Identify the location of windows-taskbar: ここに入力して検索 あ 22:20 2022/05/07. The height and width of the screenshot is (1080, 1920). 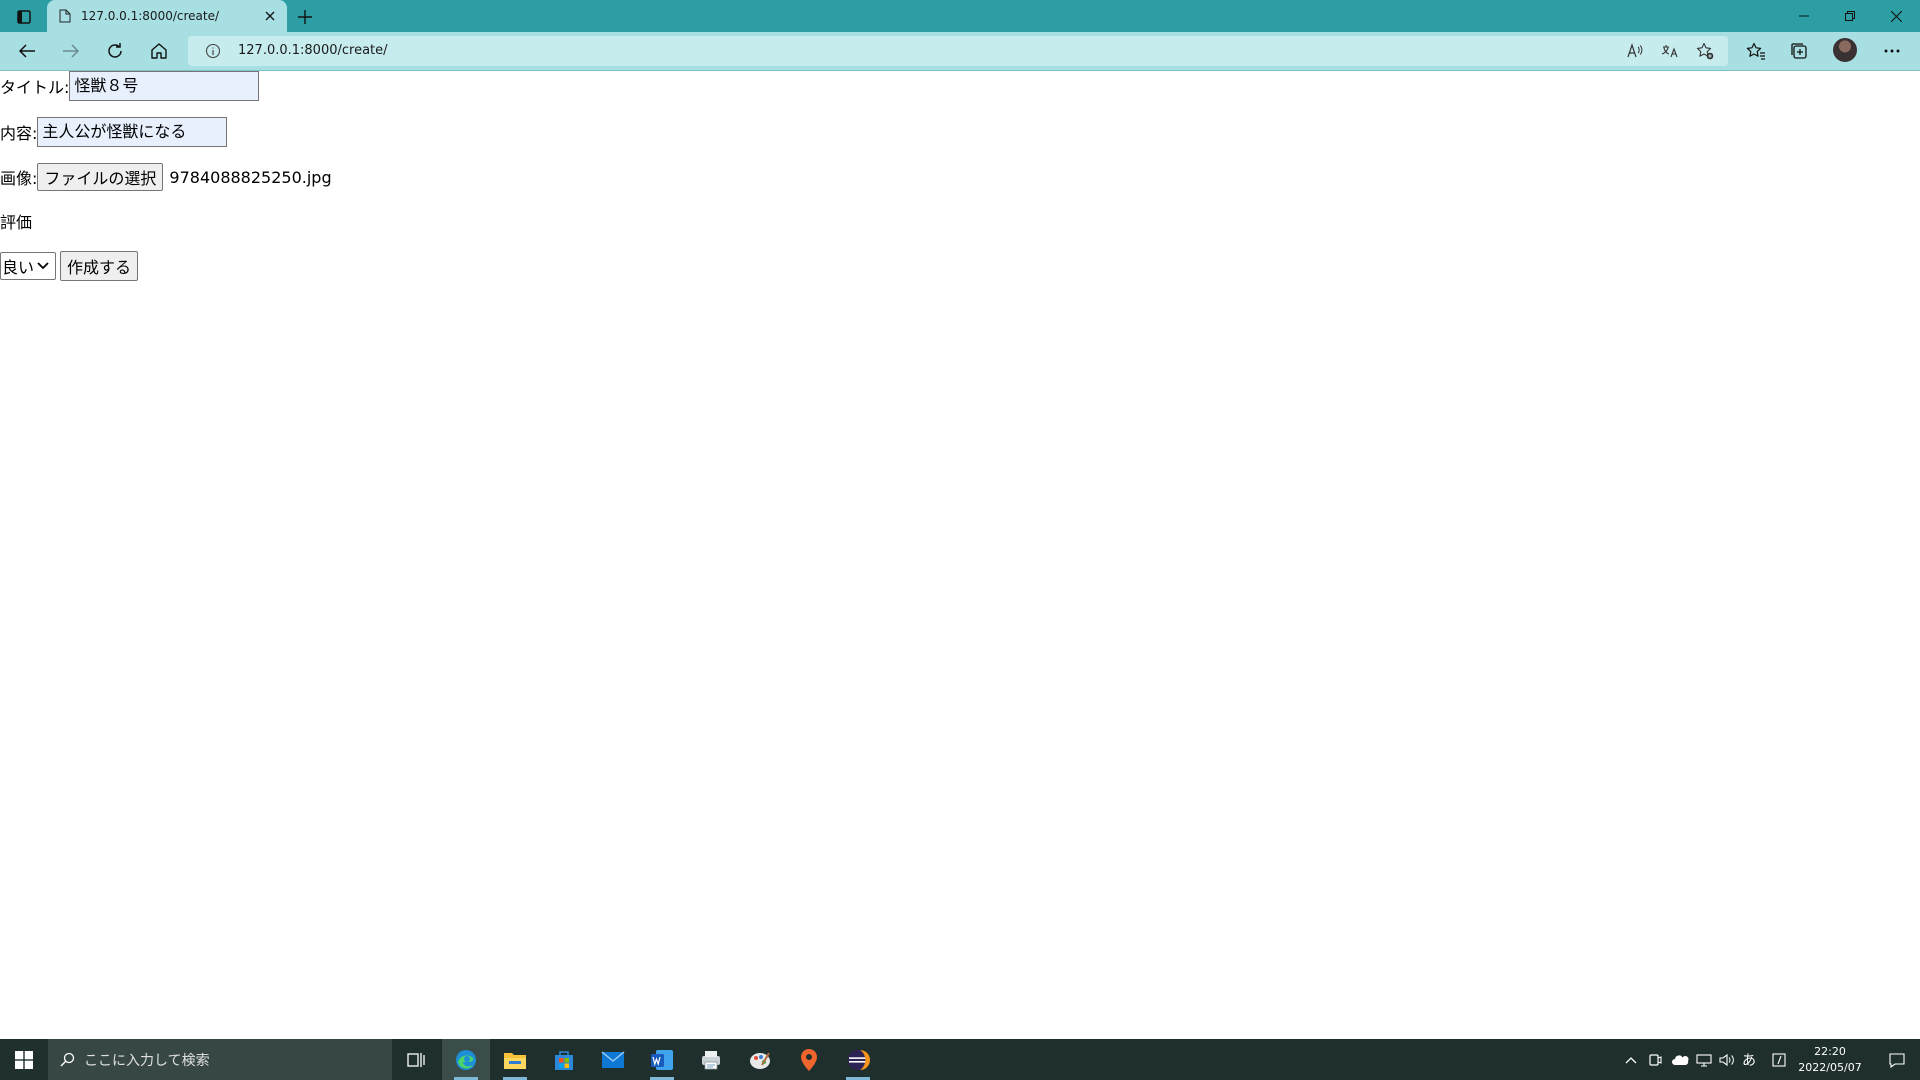
(960, 1059).